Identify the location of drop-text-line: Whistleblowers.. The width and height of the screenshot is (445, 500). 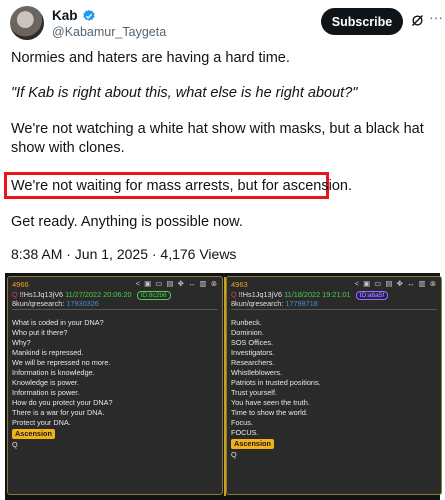
(257, 372).